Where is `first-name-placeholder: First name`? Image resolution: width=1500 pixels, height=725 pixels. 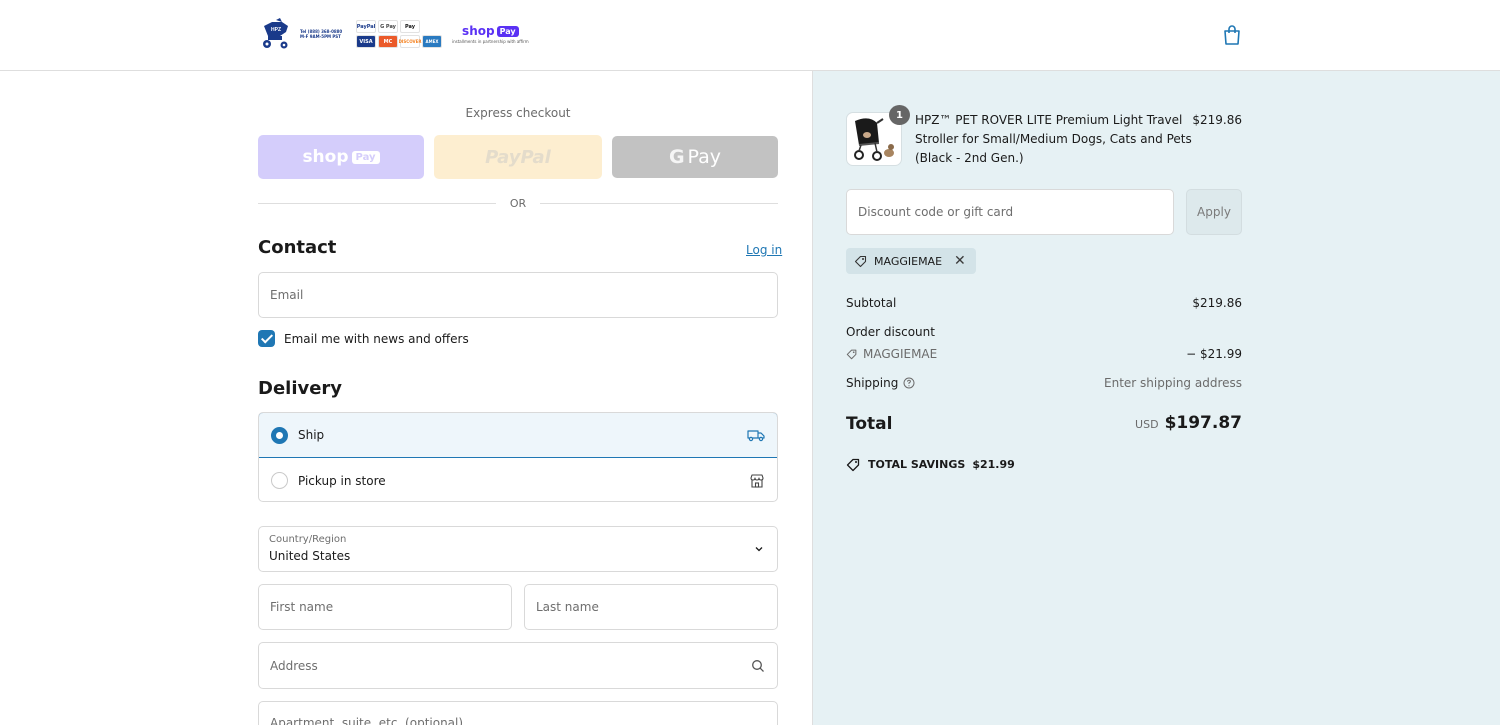 first-name-placeholder: First name is located at coordinates (302, 607).